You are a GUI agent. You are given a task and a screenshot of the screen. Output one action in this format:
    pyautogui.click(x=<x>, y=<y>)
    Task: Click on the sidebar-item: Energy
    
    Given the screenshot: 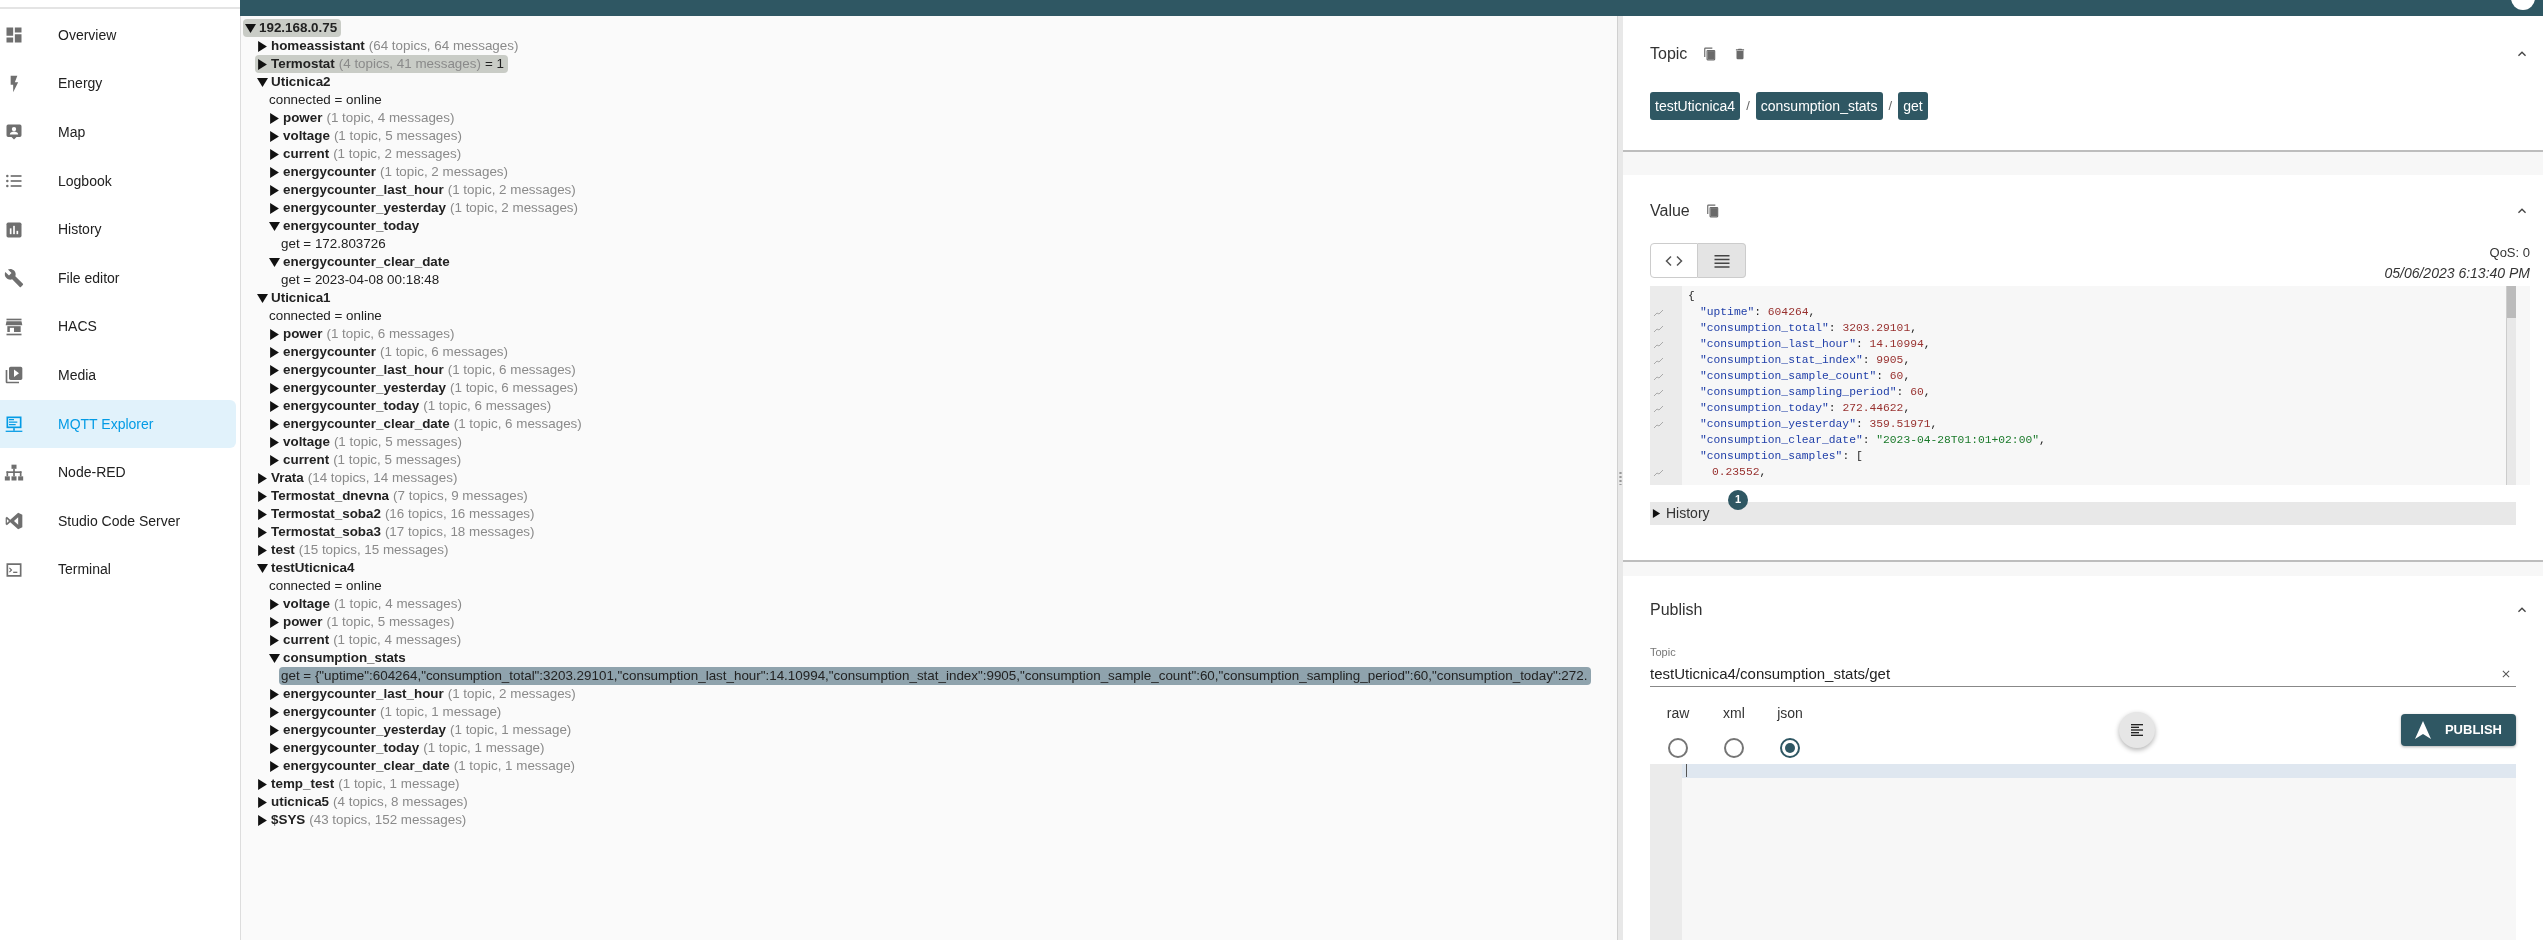 What is the action you would take?
    pyautogui.click(x=118, y=84)
    